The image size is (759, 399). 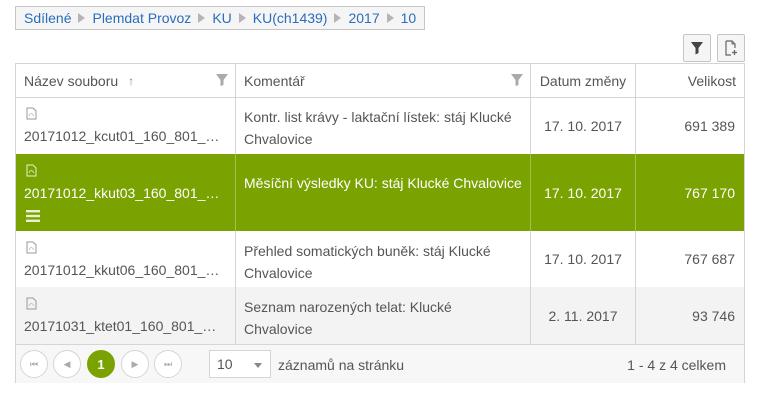 What do you see at coordinates (290, 18) in the screenshot?
I see `breadcrumb-item-ku-ch1439: KU(ch1439)` at bounding box center [290, 18].